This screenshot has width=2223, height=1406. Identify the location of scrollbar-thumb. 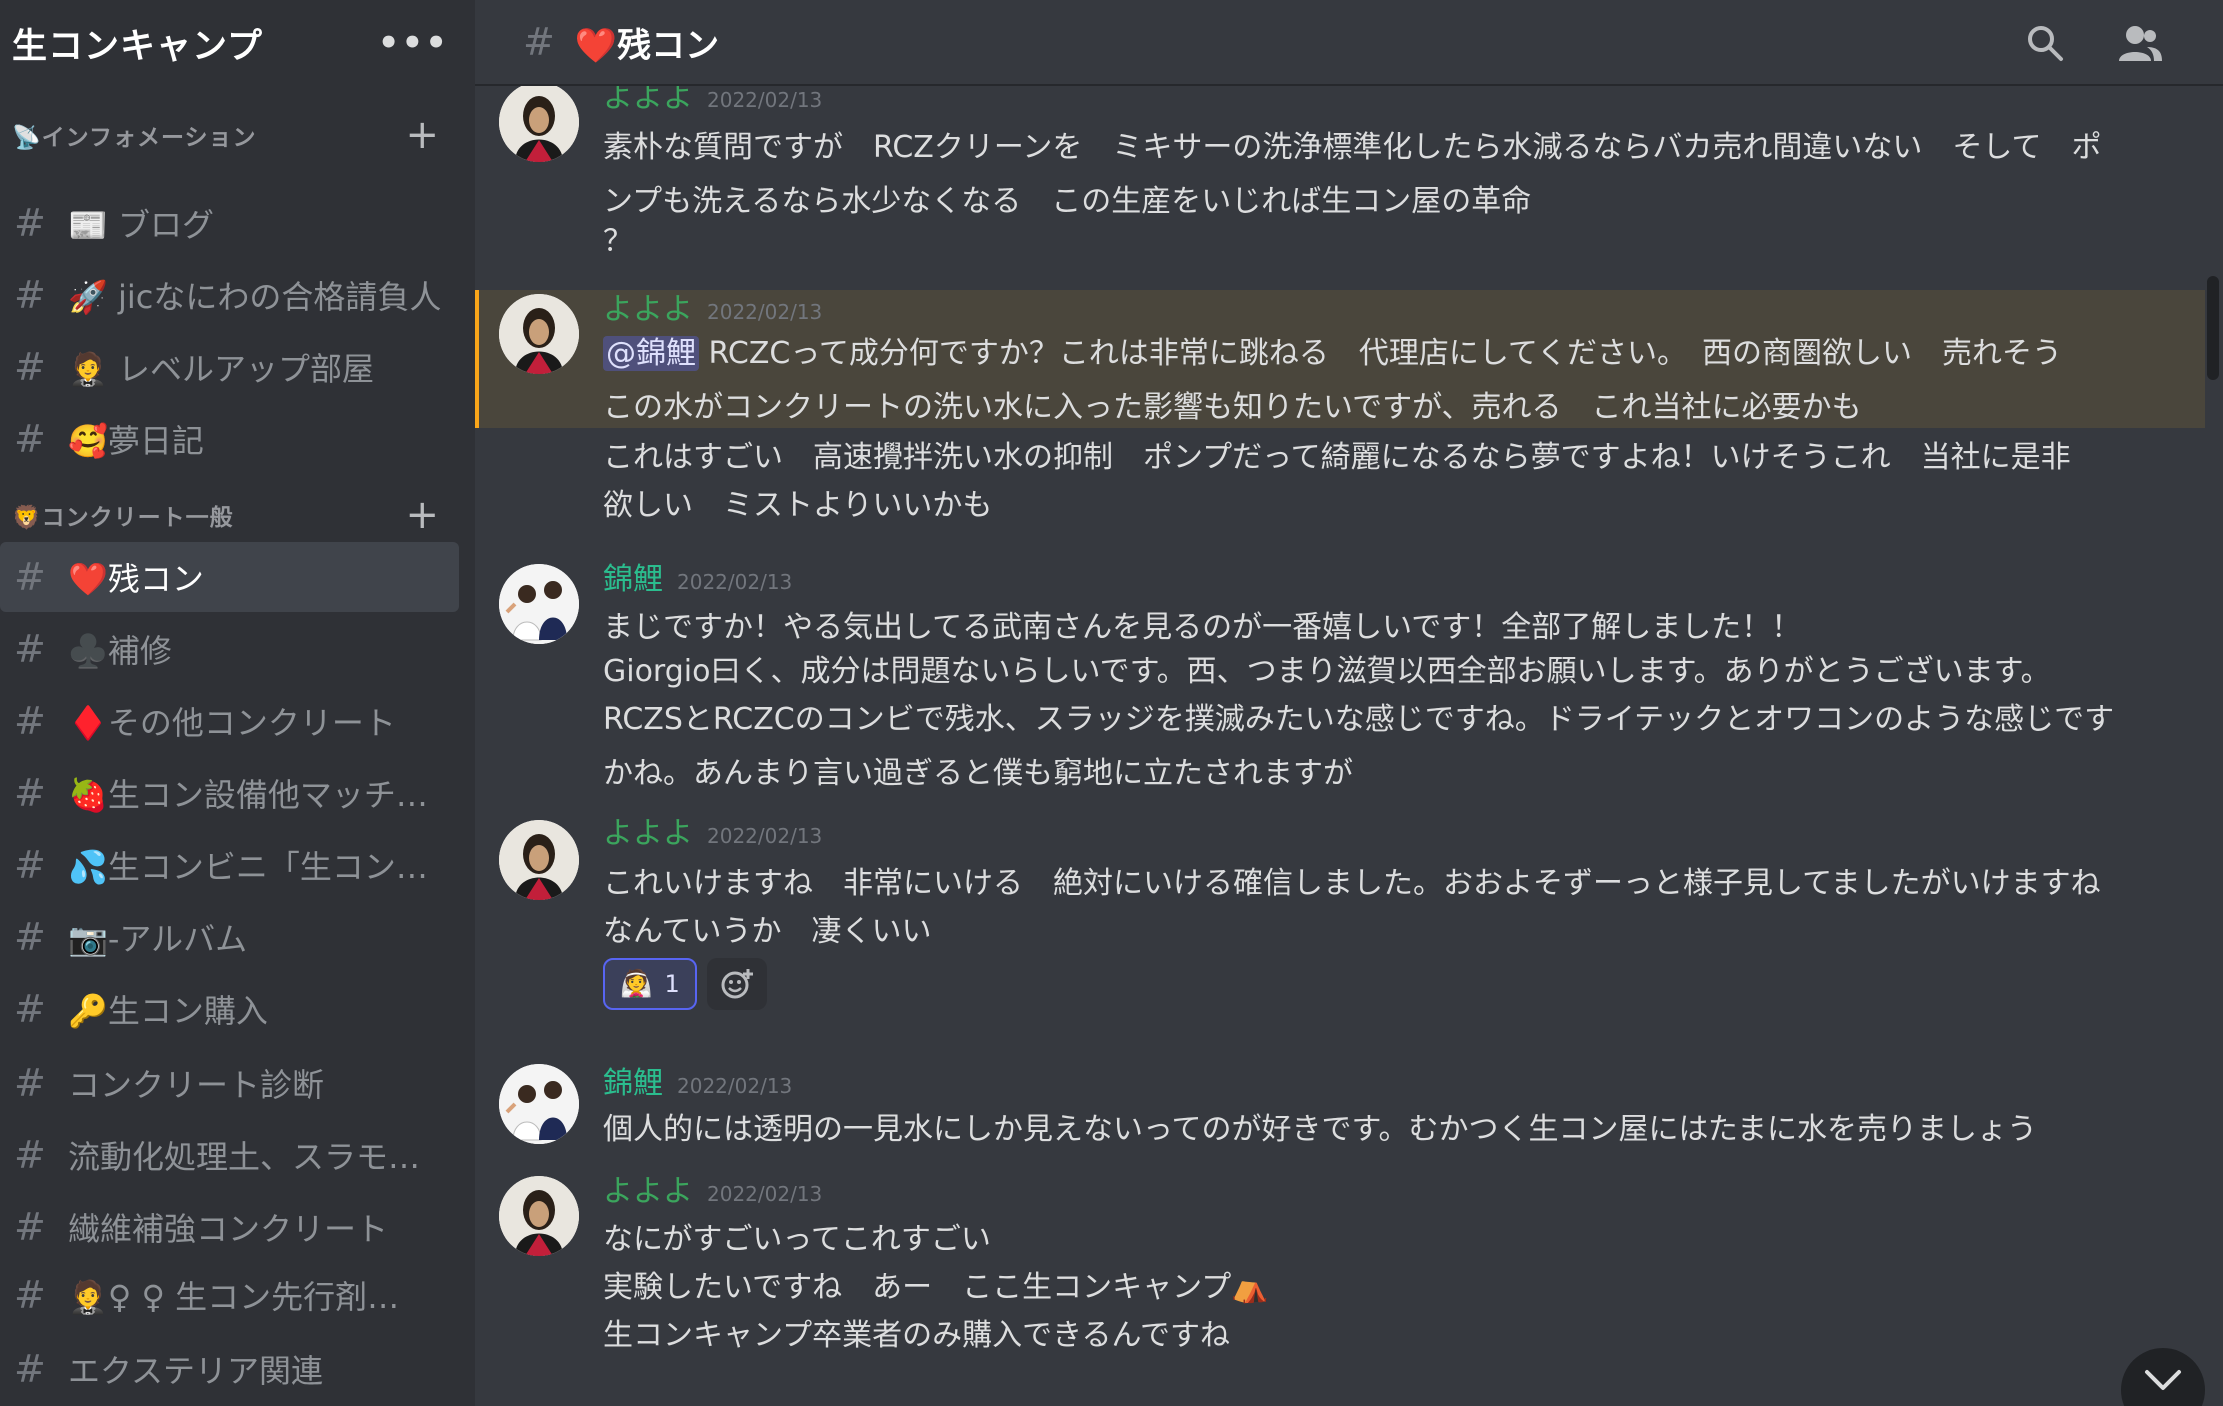
(2213, 328).